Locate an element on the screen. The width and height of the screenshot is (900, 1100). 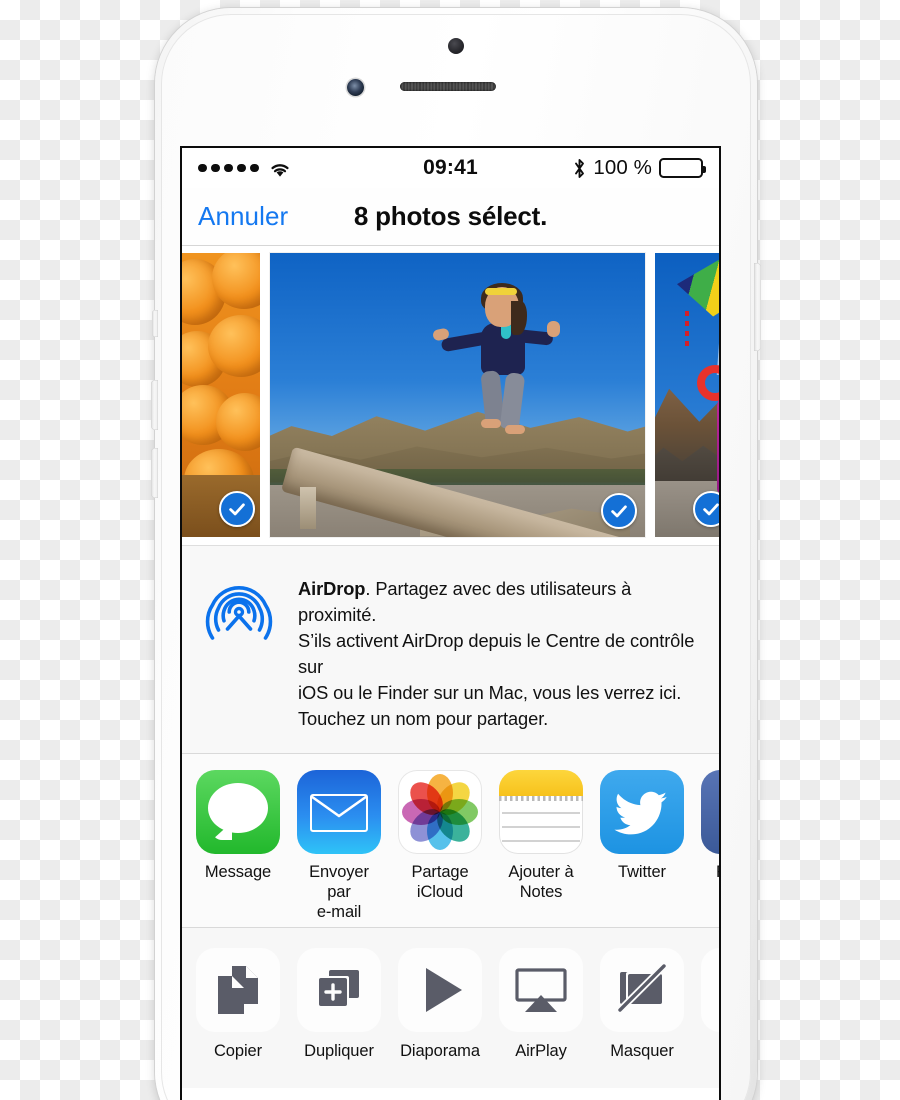
share-target-message: Message is located at coordinates (238, 826).